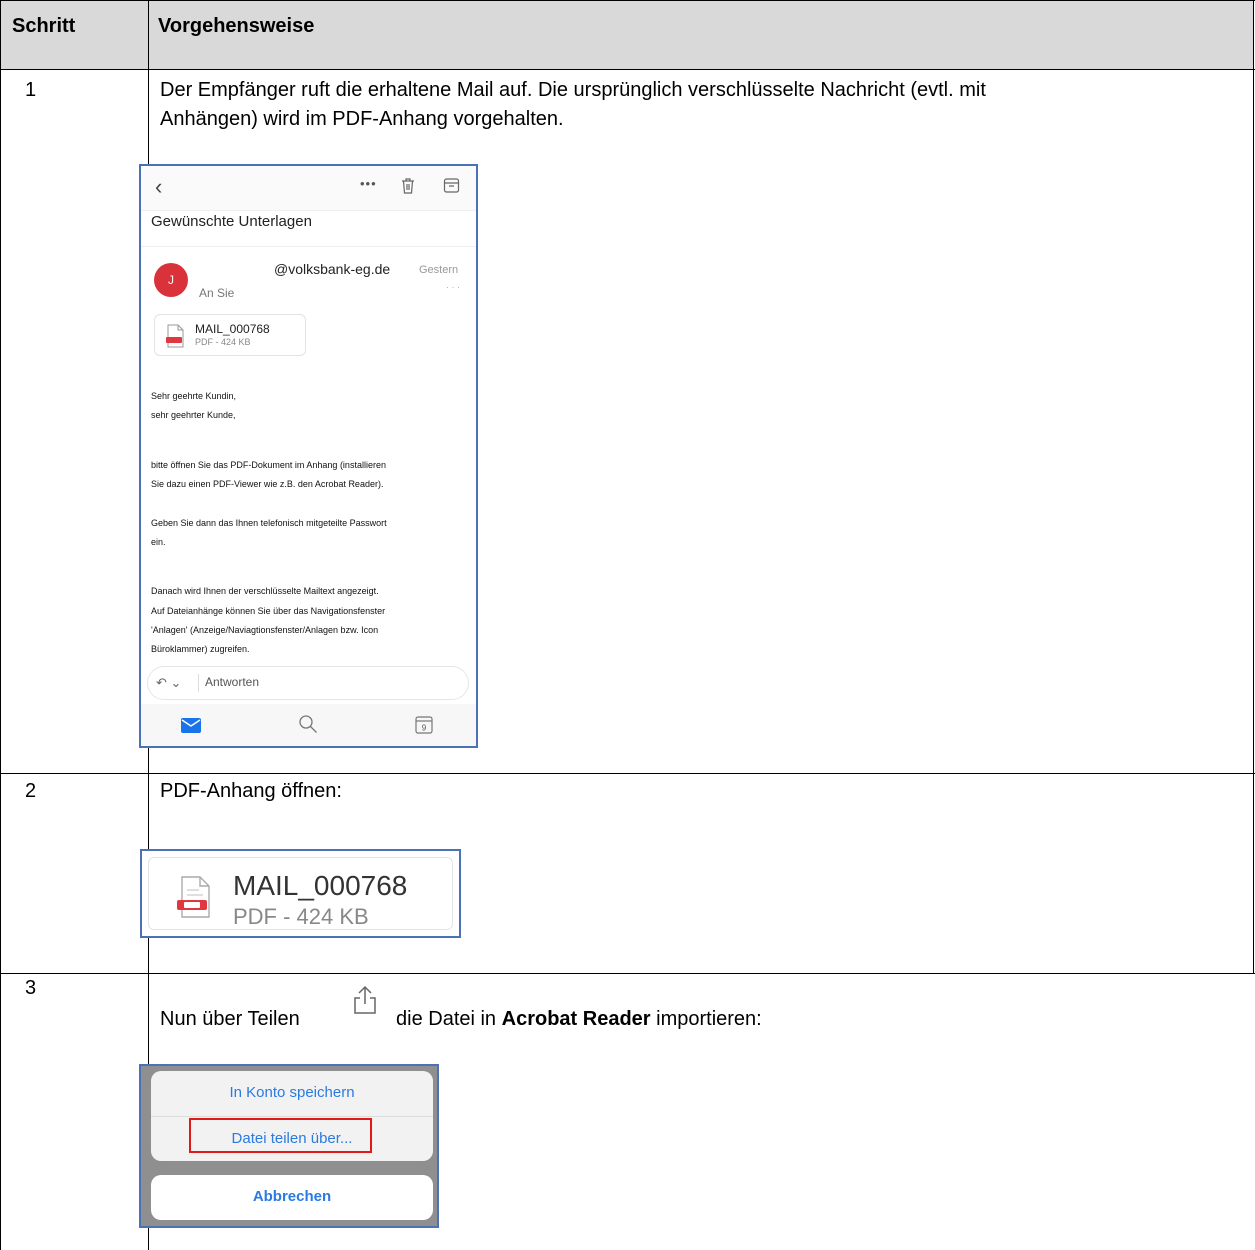 The width and height of the screenshot is (1255, 1250). I want to click on attachment-card-large: MAIL_000768 PDF - 424 KB, so click(300, 893).